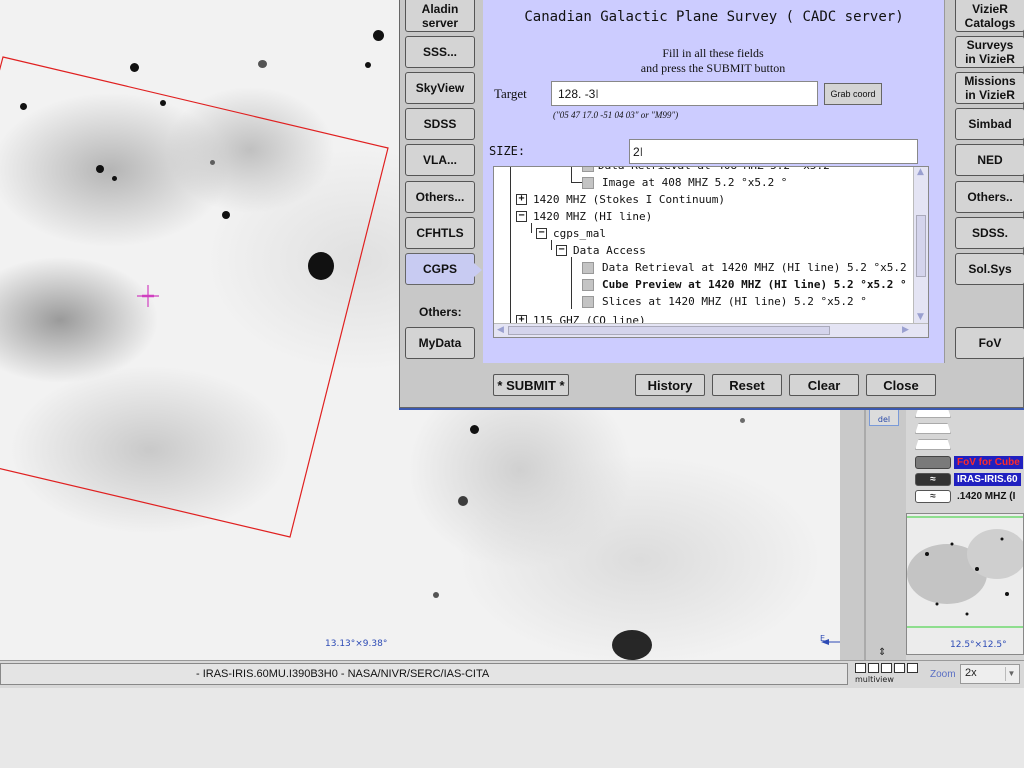 Image resolution: width=1024 pixels, height=768 pixels. Describe the element at coordinates (989, 197) in the screenshot. I see `right-others-button: Others..` at that location.